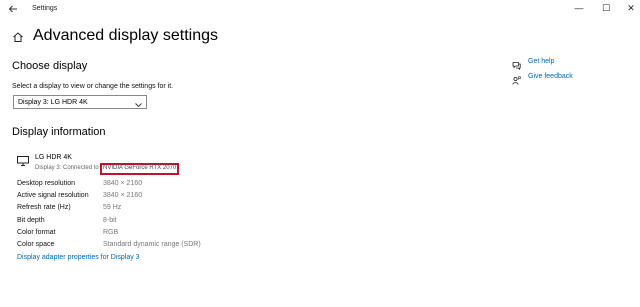  Describe the element at coordinates (53, 195) in the screenshot. I see `info-label-active-signal-resolution: Active signal resolution` at that location.